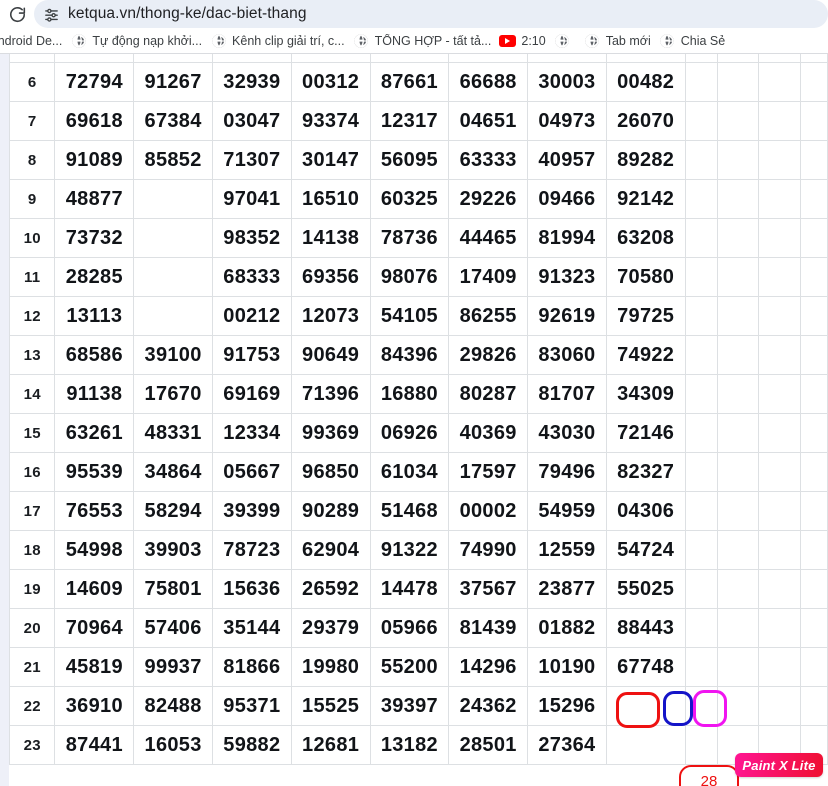 Image resolution: width=828 pixels, height=786 pixels. I want to click on bookmark-item-7: Chia Sẻ, so click(692, 41).